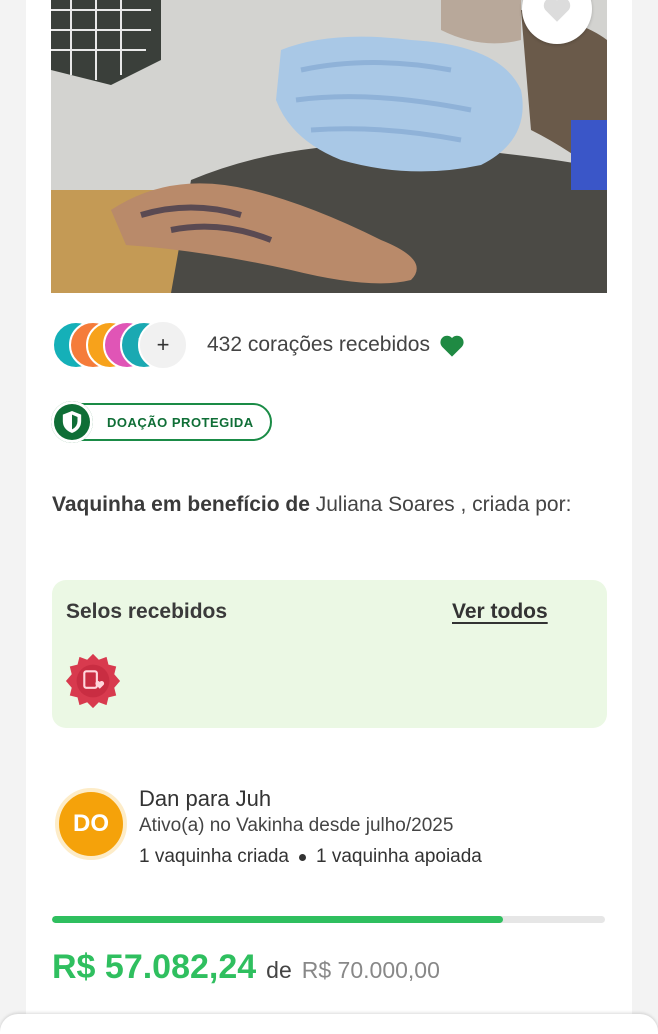 Image resolution: width=658 pixels, height=1034 pixels. I want to click on supporter-avatars: V L T M R +, so click(122, 345).